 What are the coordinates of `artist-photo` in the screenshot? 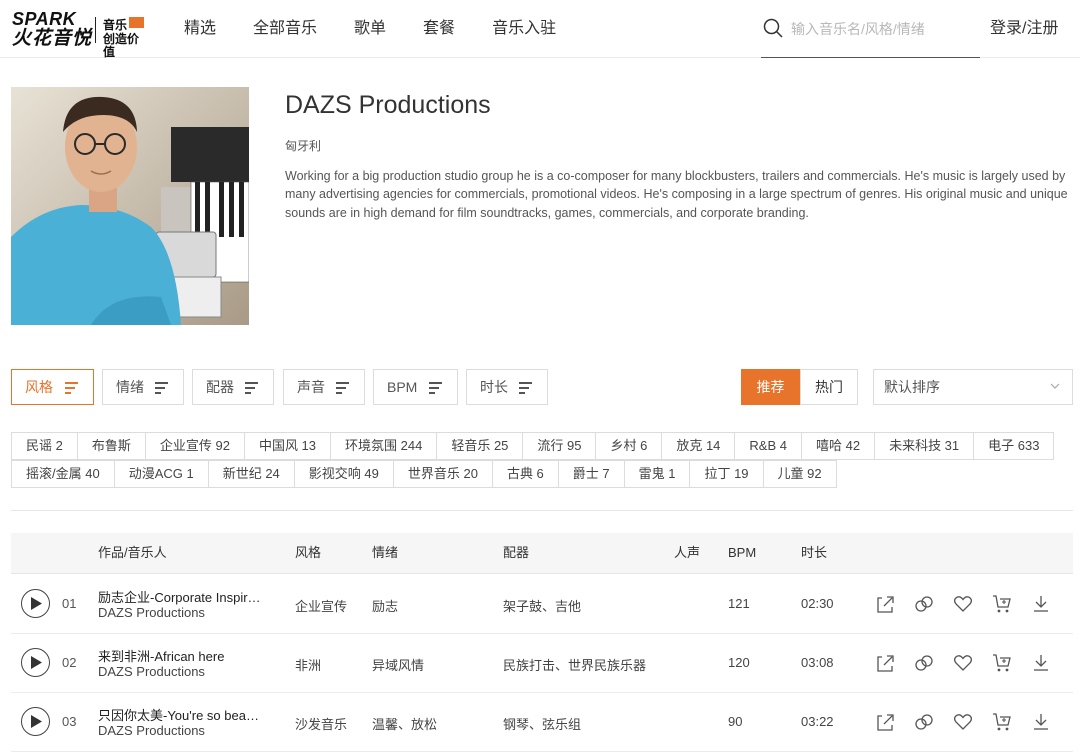 It's located at (130, 206).